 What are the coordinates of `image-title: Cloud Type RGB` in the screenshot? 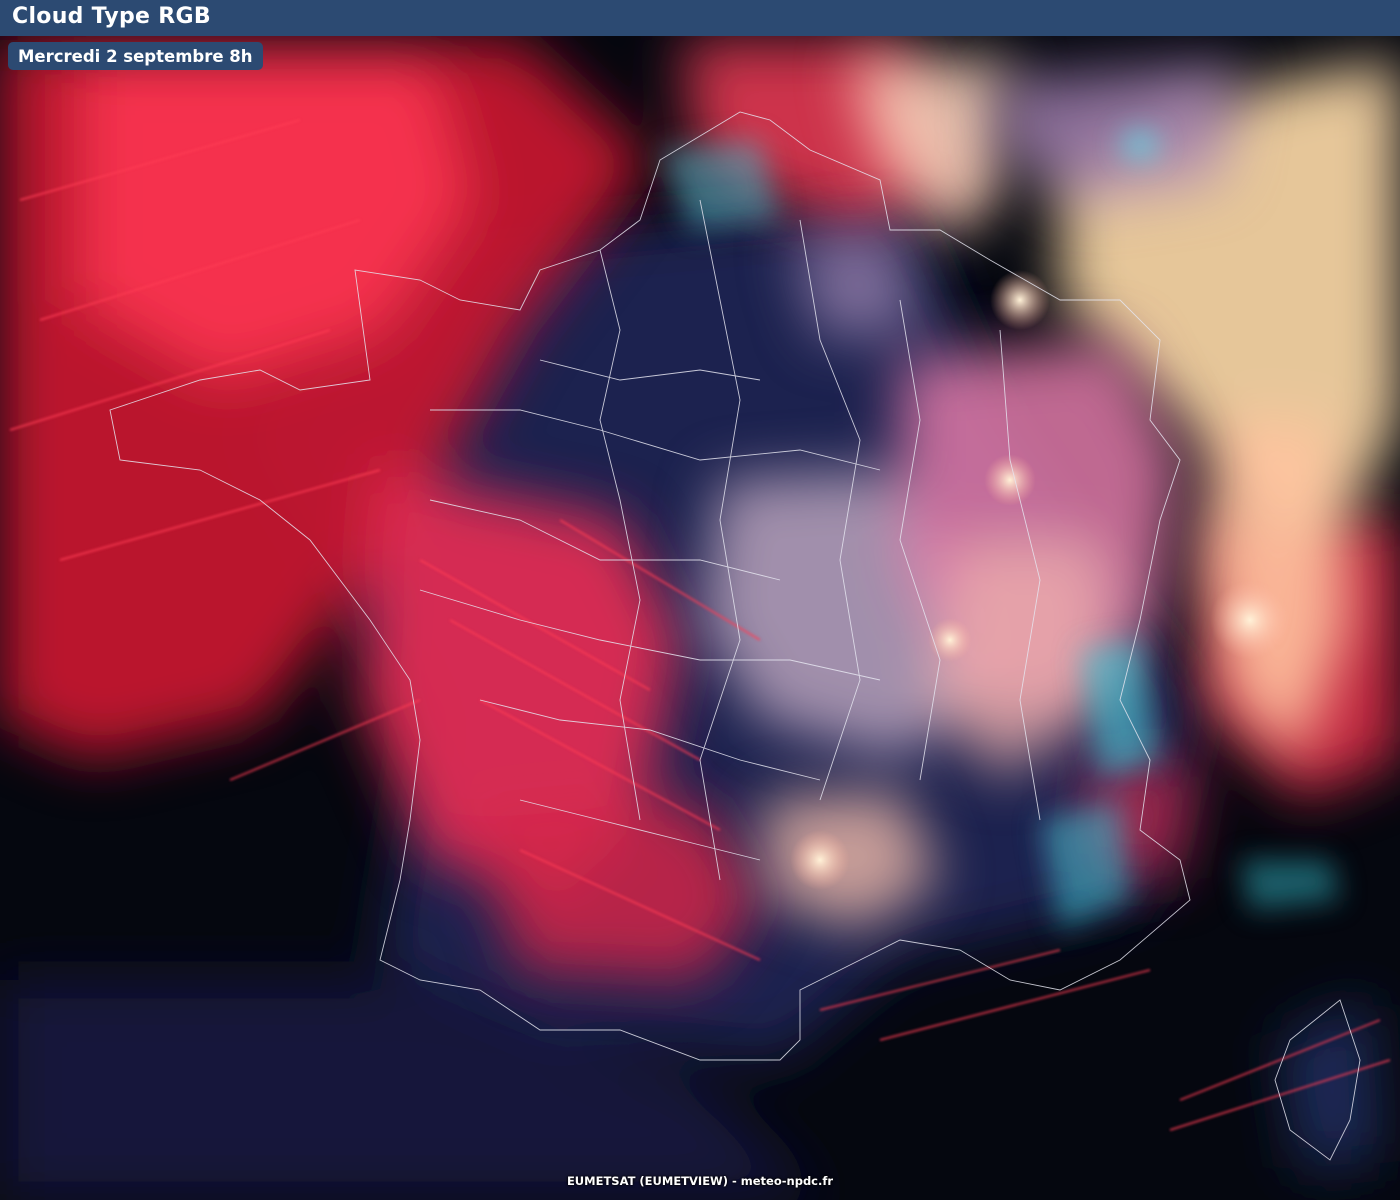 It's located at (111, 16).